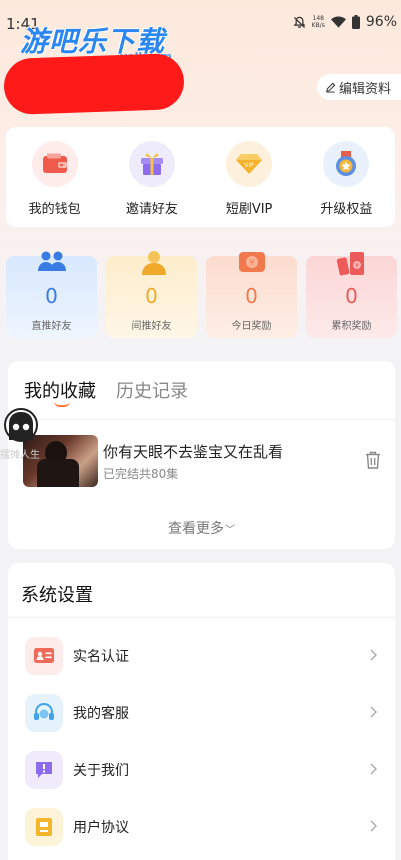 Image resolution: width=401 pixels, height=860 pixels. What do you see at coordinates (101, 713) in the screenshot?
I see `settings-item-label: 我的客服` at bounding box center [101, 713].